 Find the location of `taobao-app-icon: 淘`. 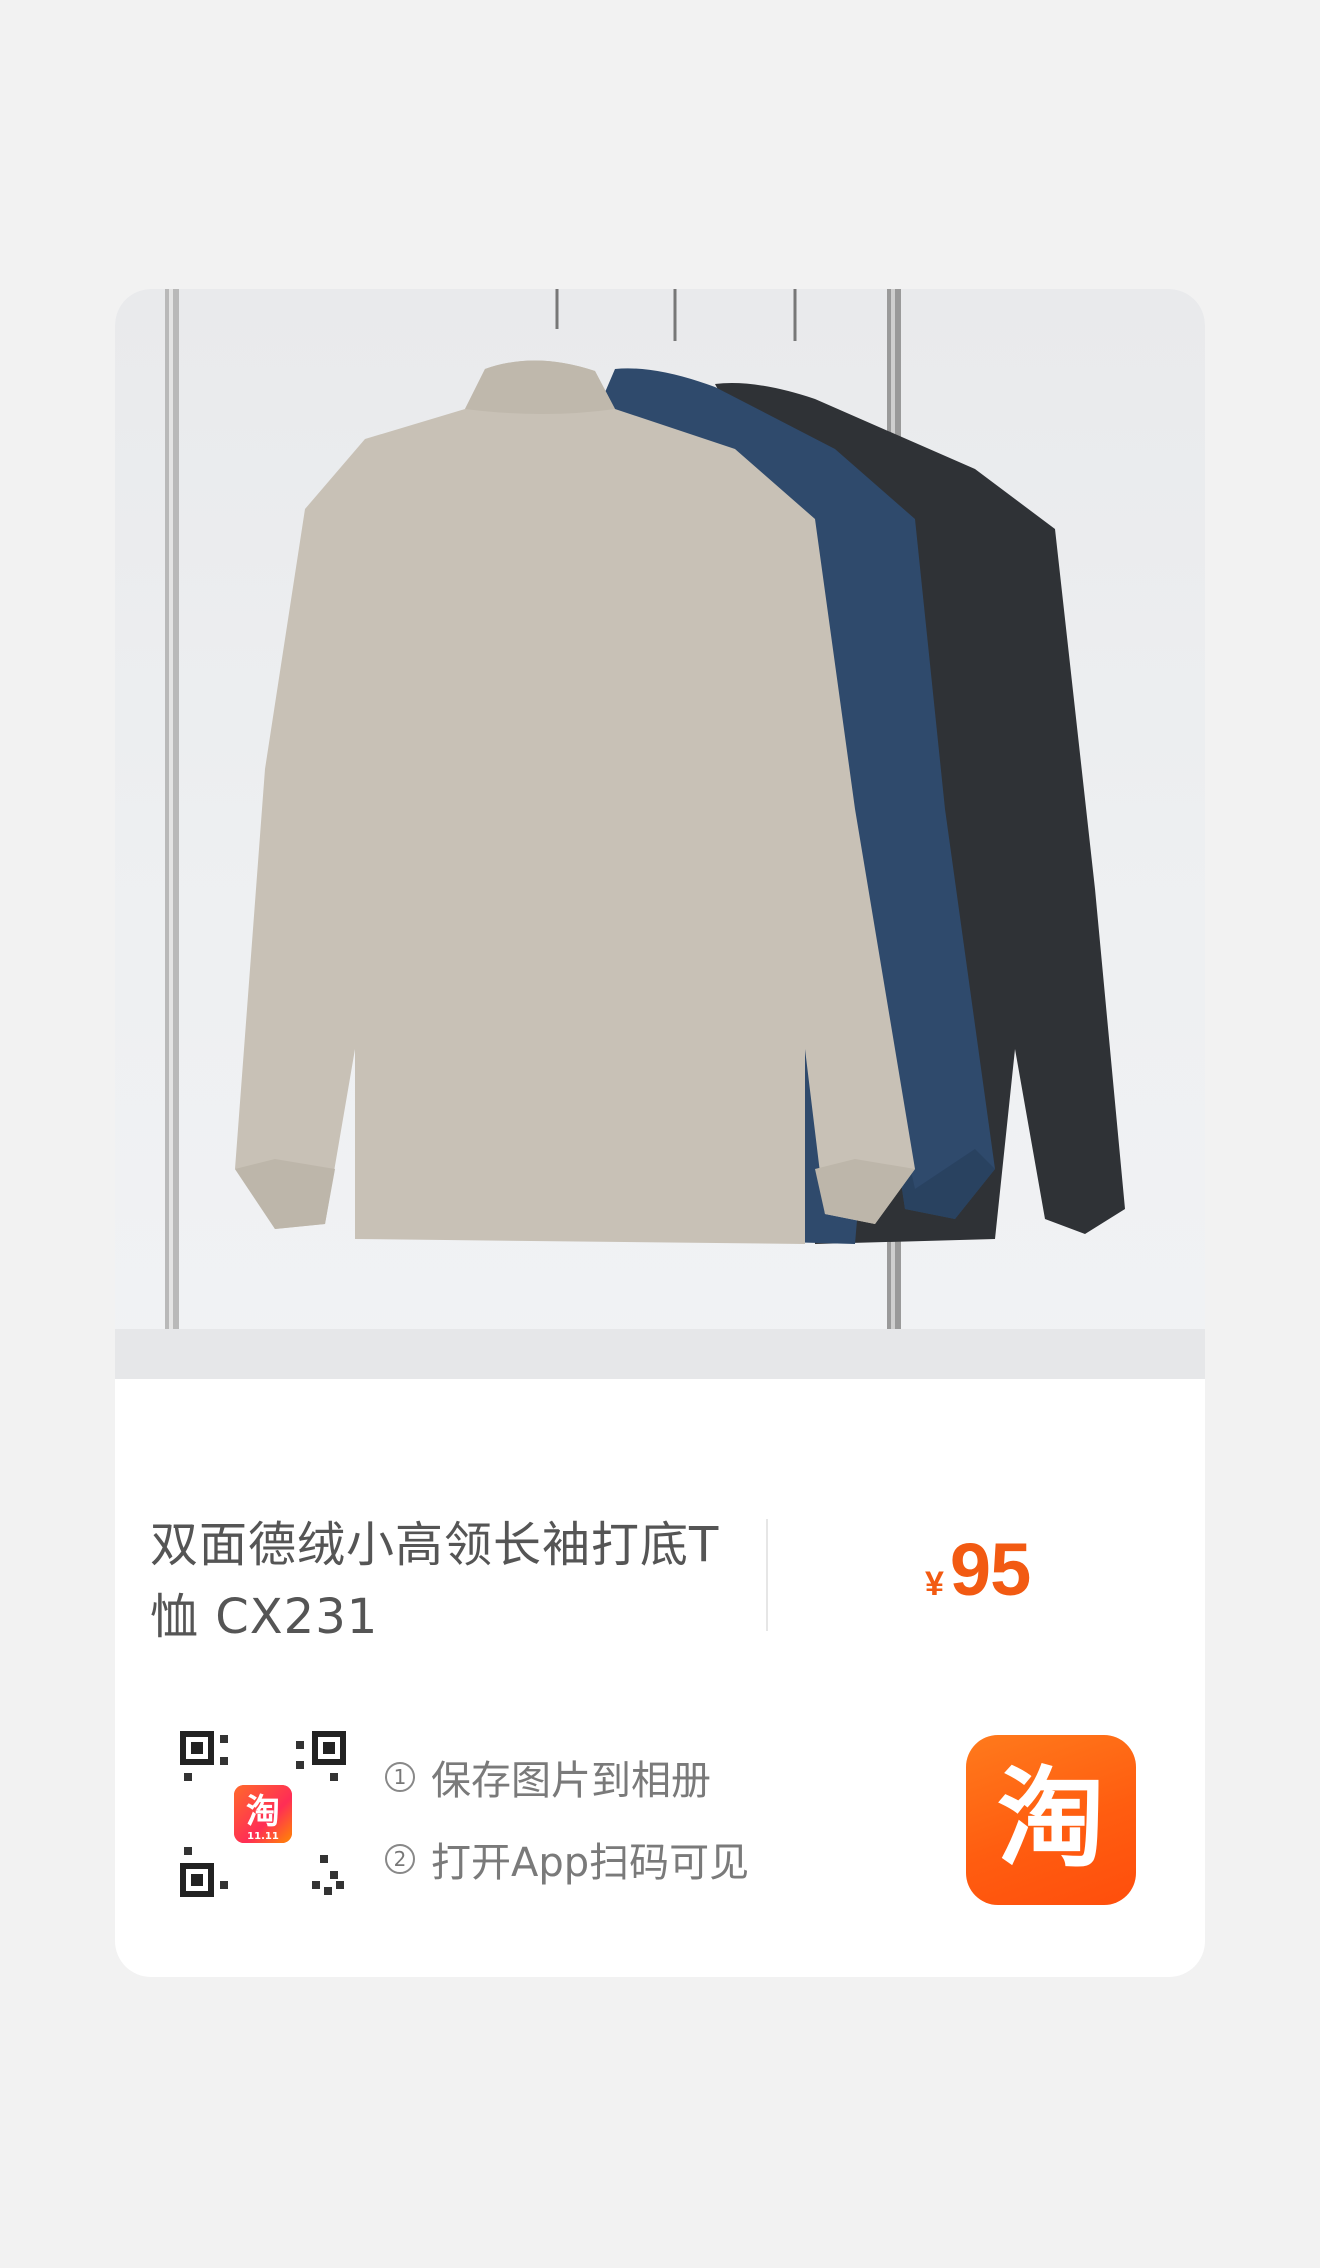

taobao-app-icon: 淘 is located at coordinates (1051, 1820).